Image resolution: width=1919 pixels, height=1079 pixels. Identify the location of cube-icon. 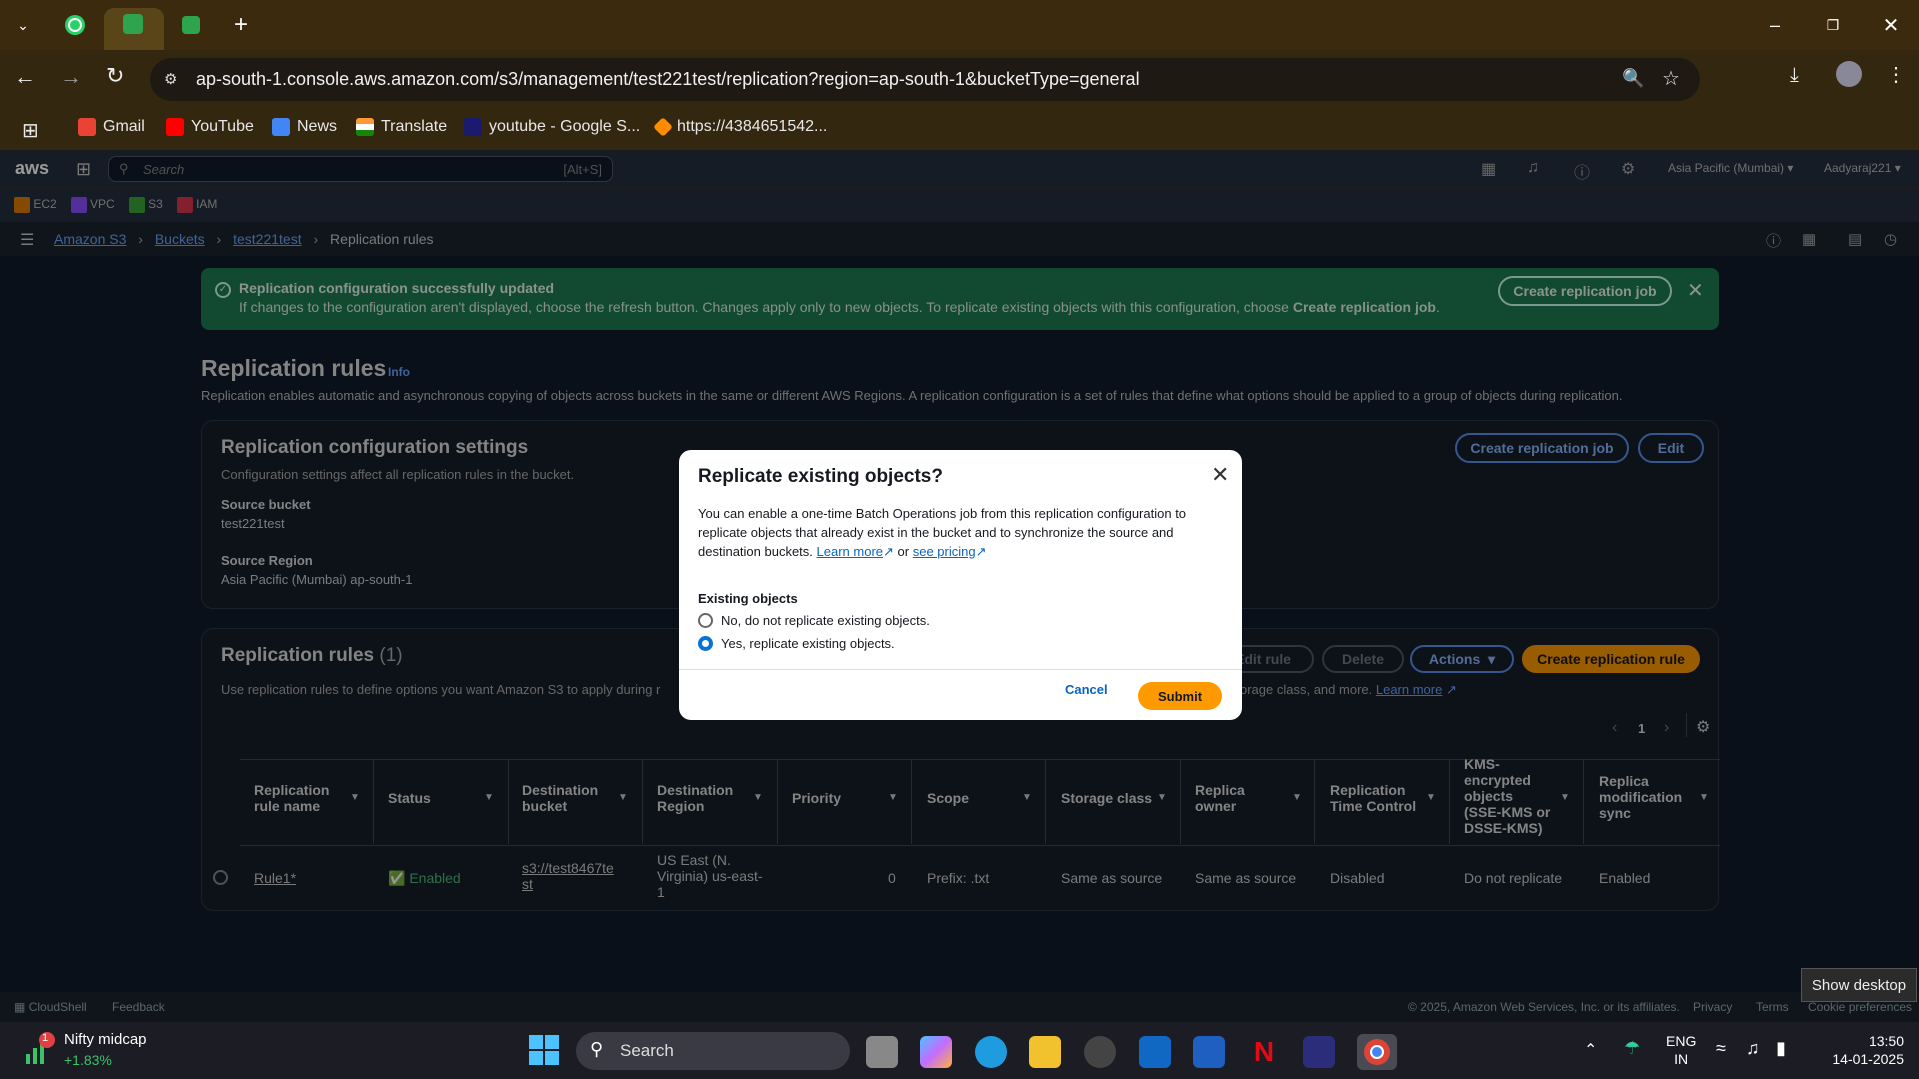
(663, 127).